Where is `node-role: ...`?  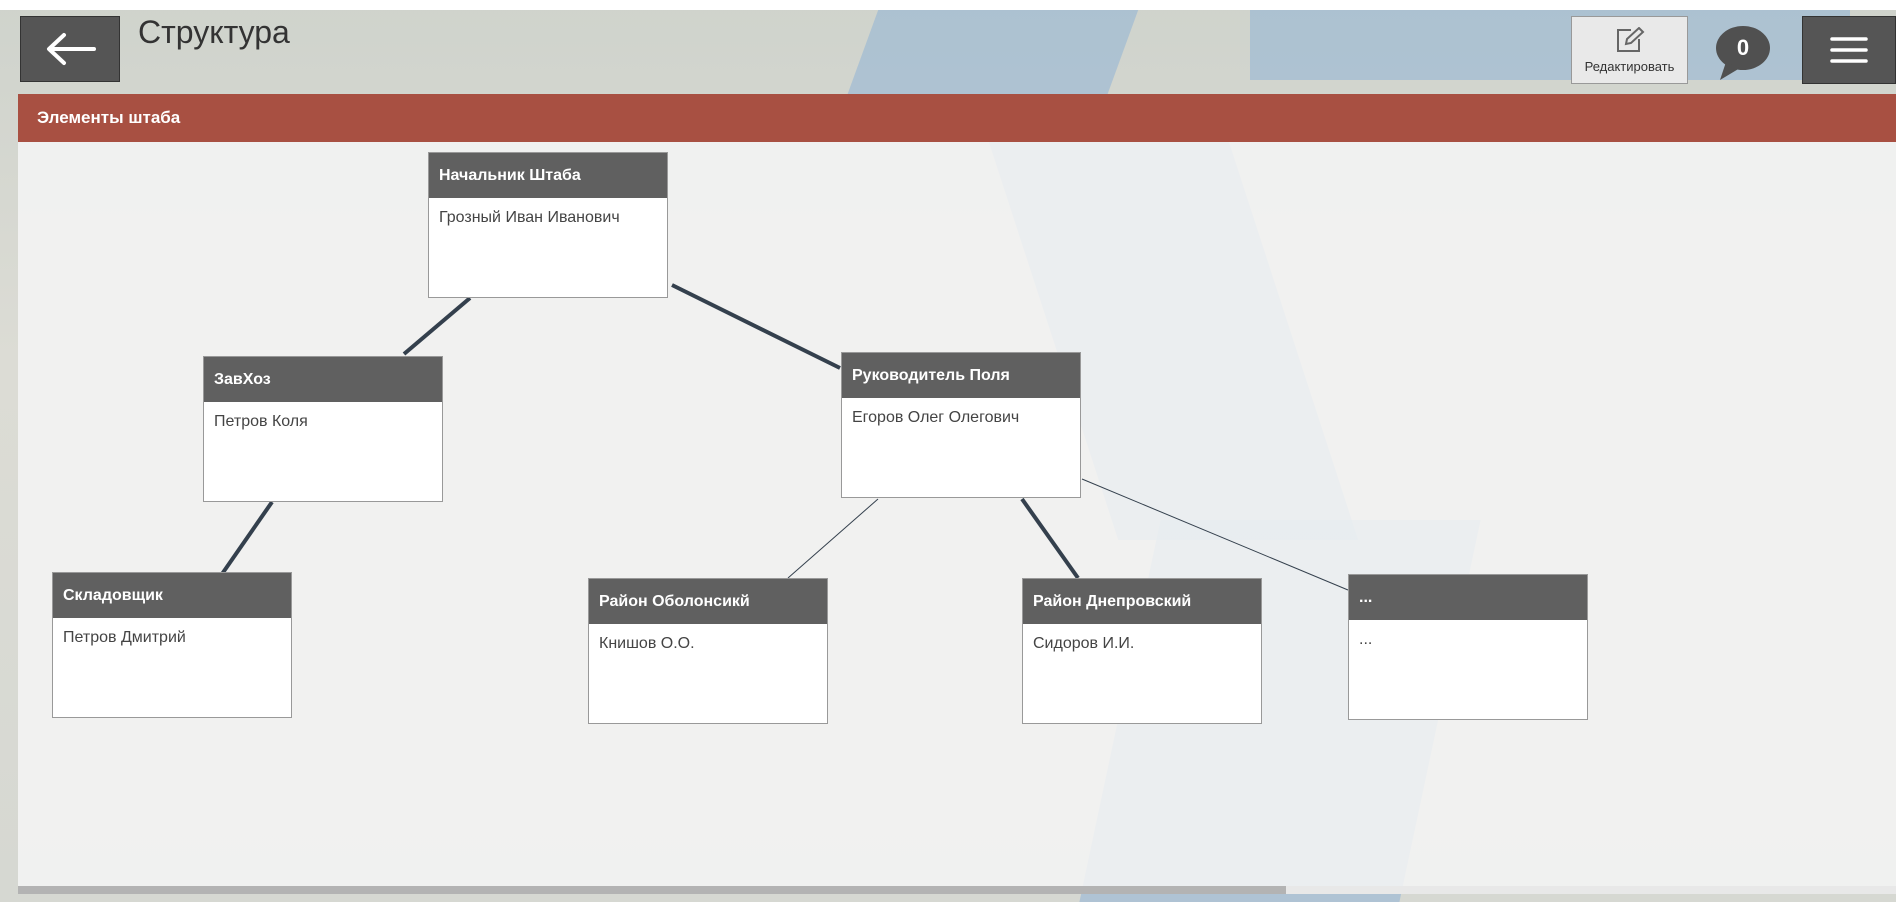 node-role: ... is located at coordinates (1468, 597).